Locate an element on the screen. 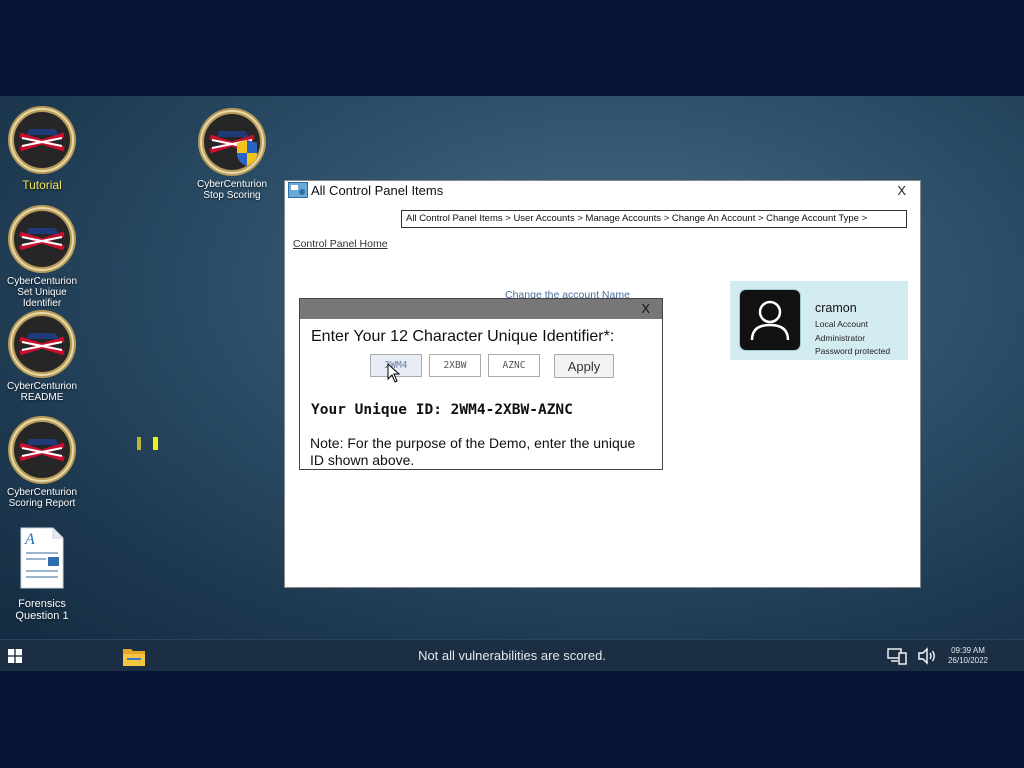  yellow-marks-icon is located at coordinates (147, 443).